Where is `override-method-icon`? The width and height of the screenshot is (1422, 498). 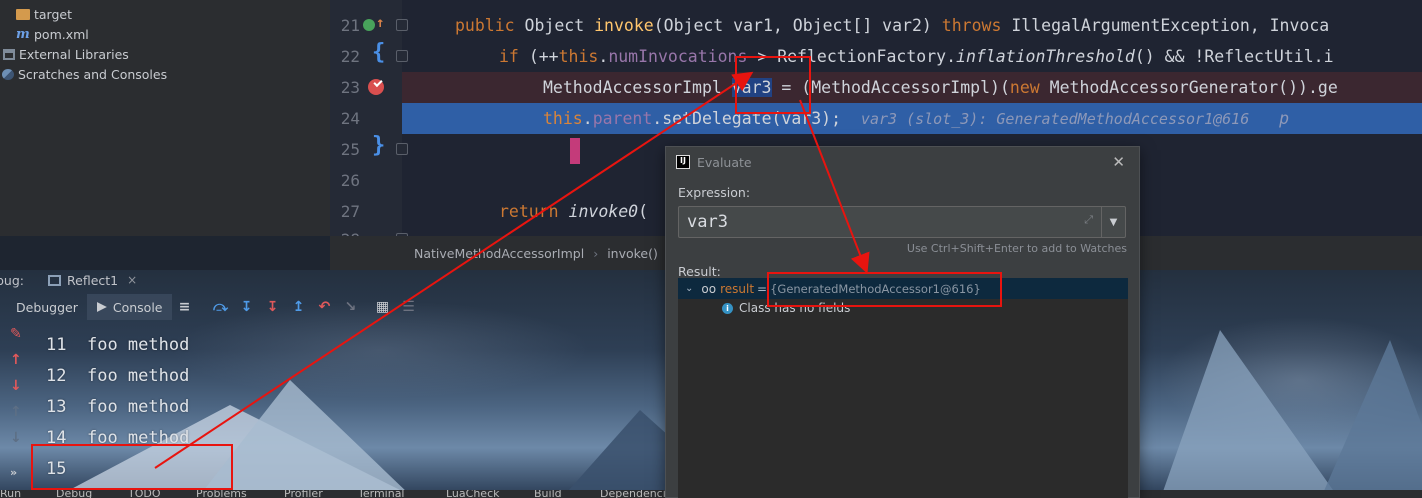
override-method-icon is located at coordinates (369, 25).